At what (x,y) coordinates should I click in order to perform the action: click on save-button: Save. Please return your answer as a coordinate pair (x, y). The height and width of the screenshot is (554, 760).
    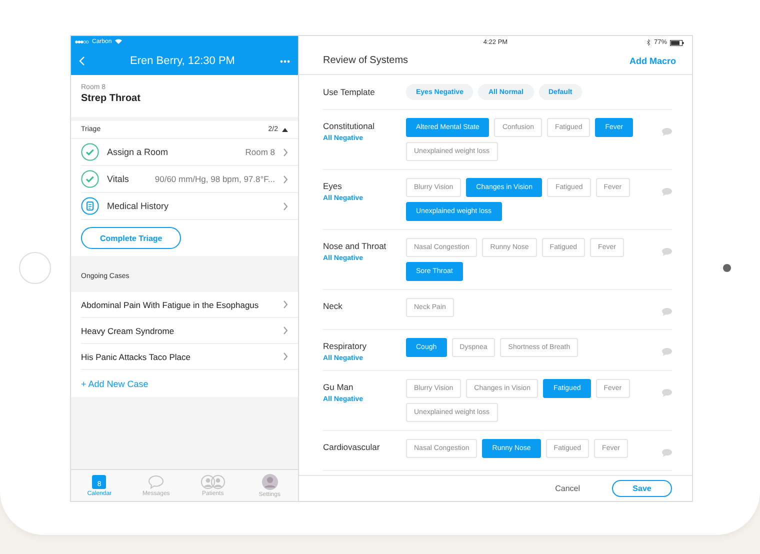
    Looking at the image, I should click on (642, 488).